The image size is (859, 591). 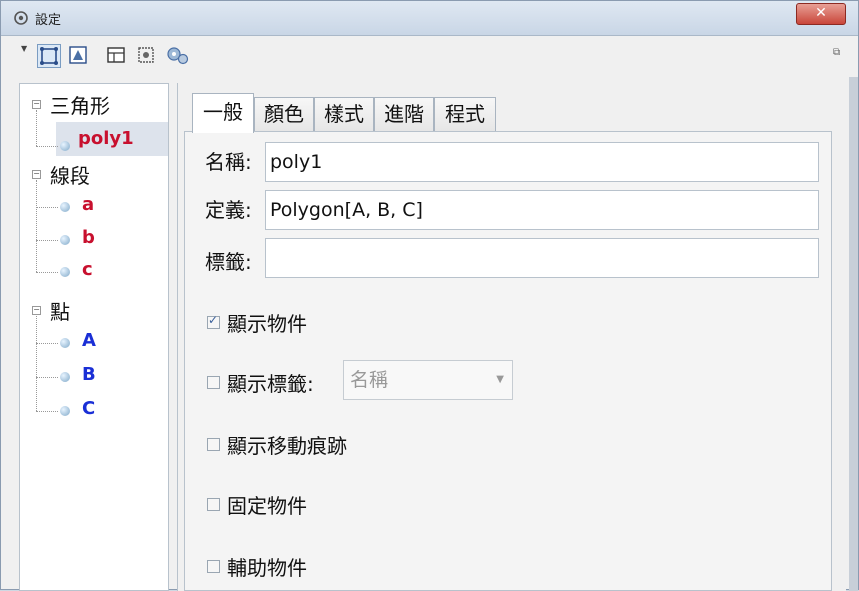 What do you see at coordinates (836, 52) in the screenshot?
I see `restore-icon: ⧉` at bounding box center [836, 52].